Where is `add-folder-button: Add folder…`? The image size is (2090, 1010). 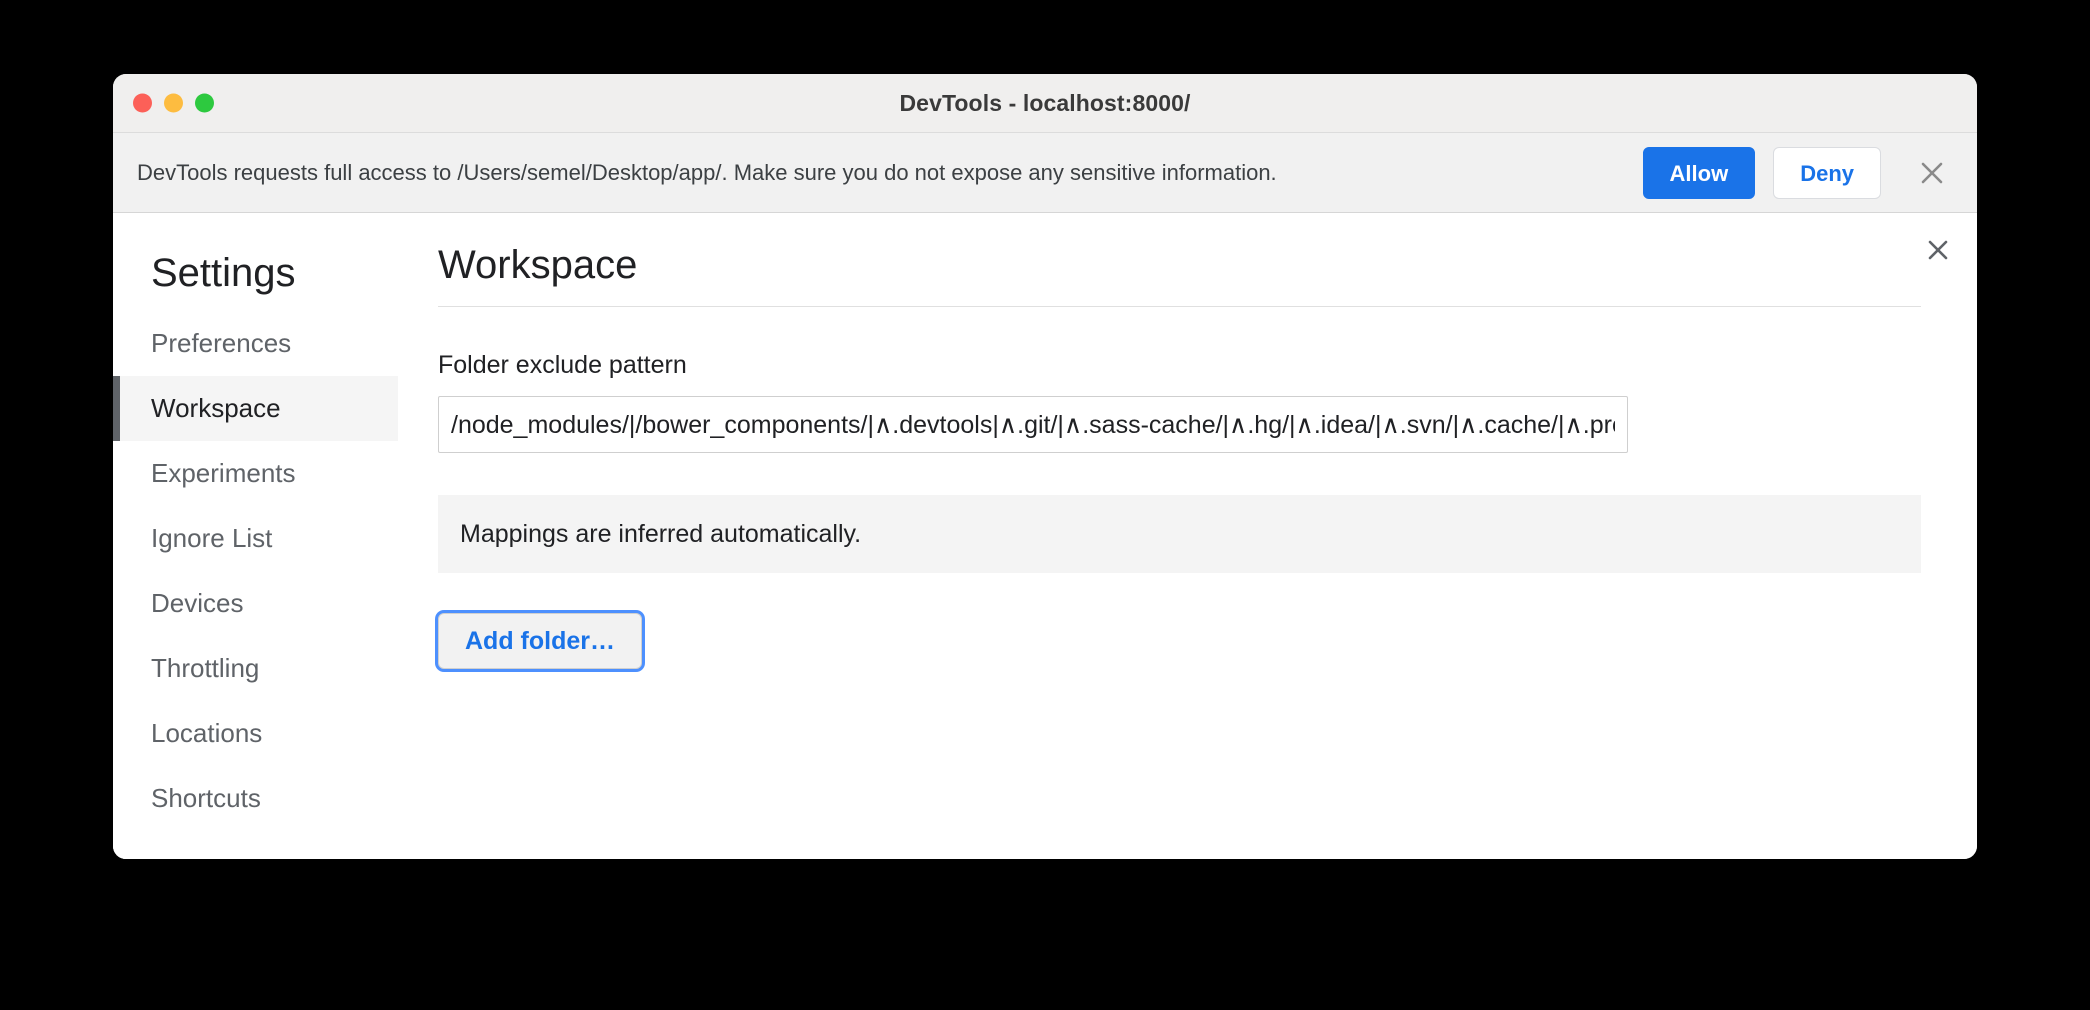 add-folder-button: Add folder… is located at coordinates (540, 641).